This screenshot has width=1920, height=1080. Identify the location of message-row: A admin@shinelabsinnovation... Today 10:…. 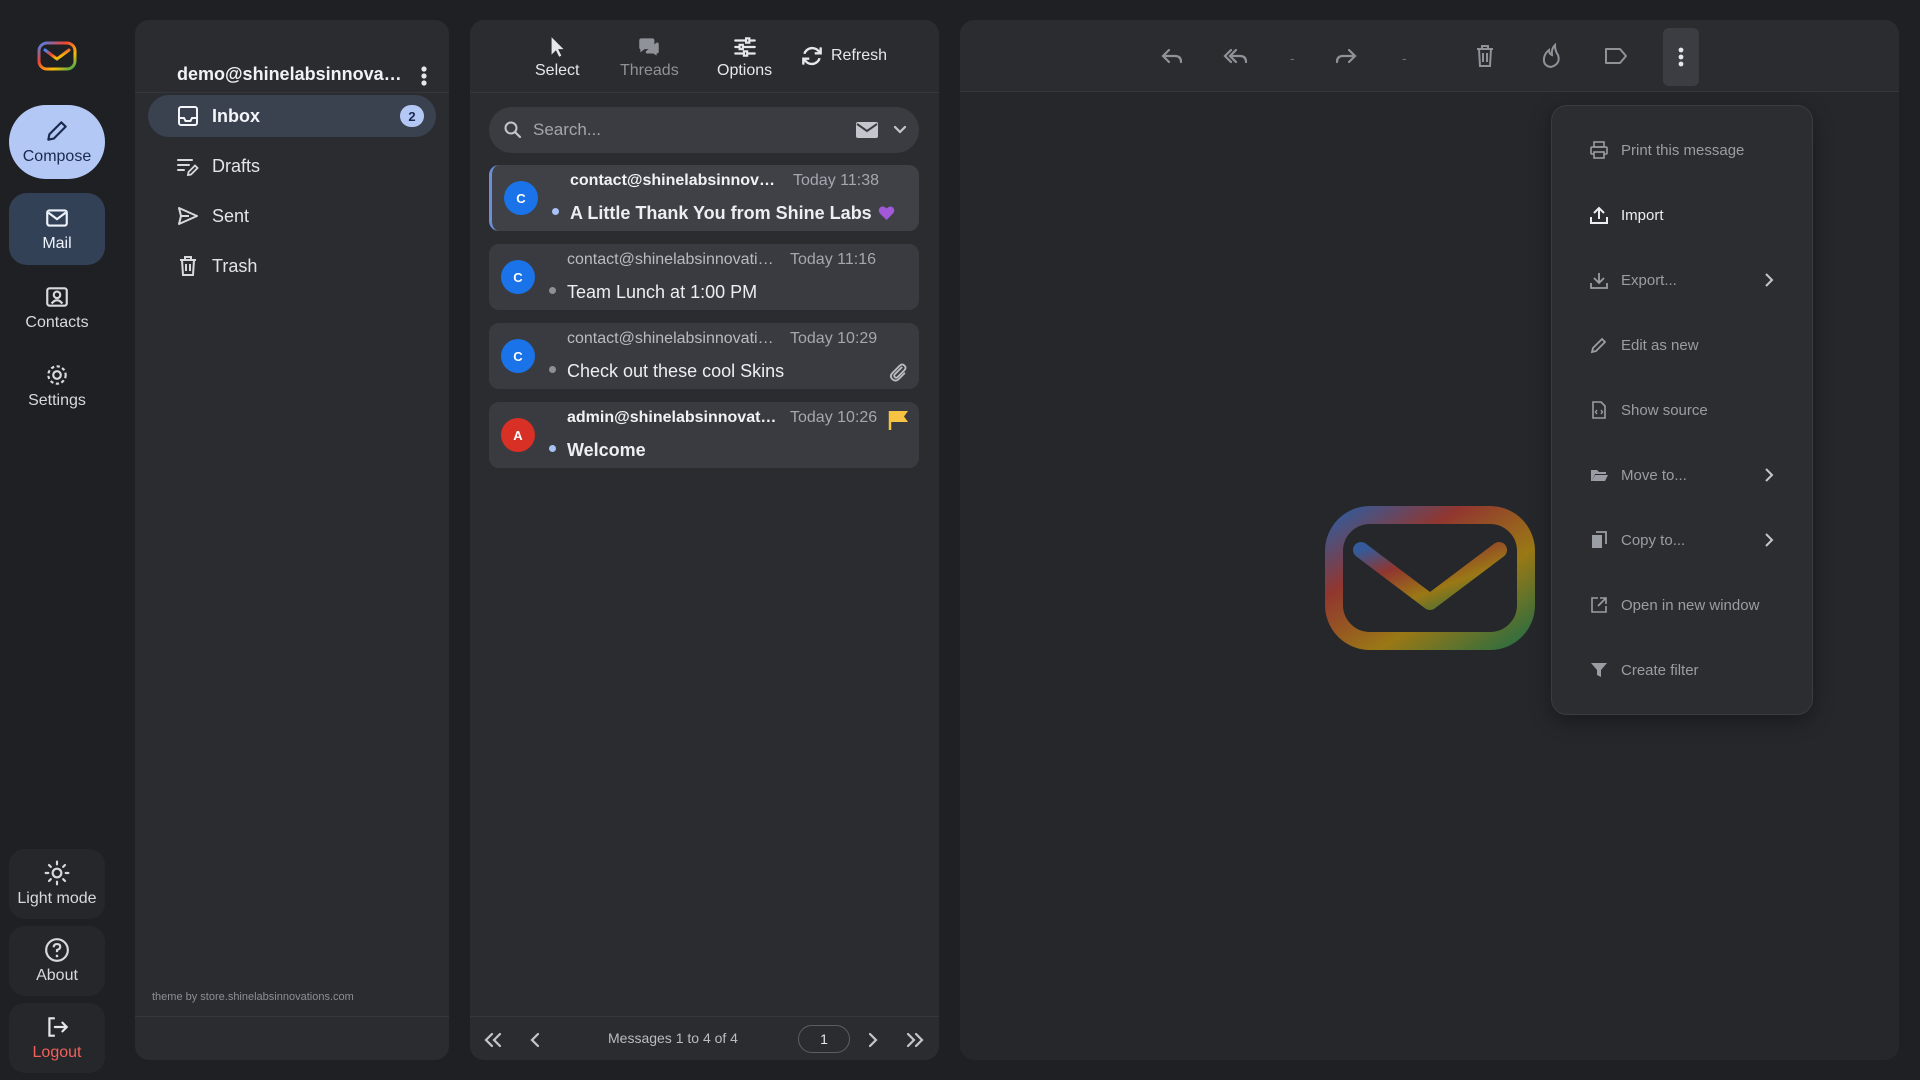
(704, 435).